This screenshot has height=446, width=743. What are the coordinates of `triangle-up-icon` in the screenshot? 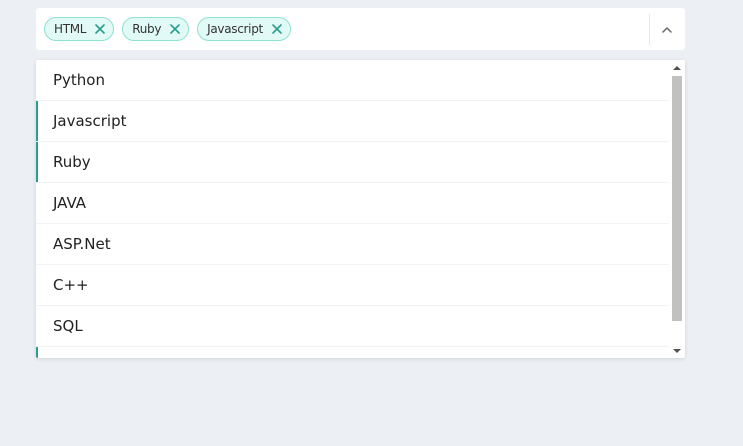 It's located at (676, 67).